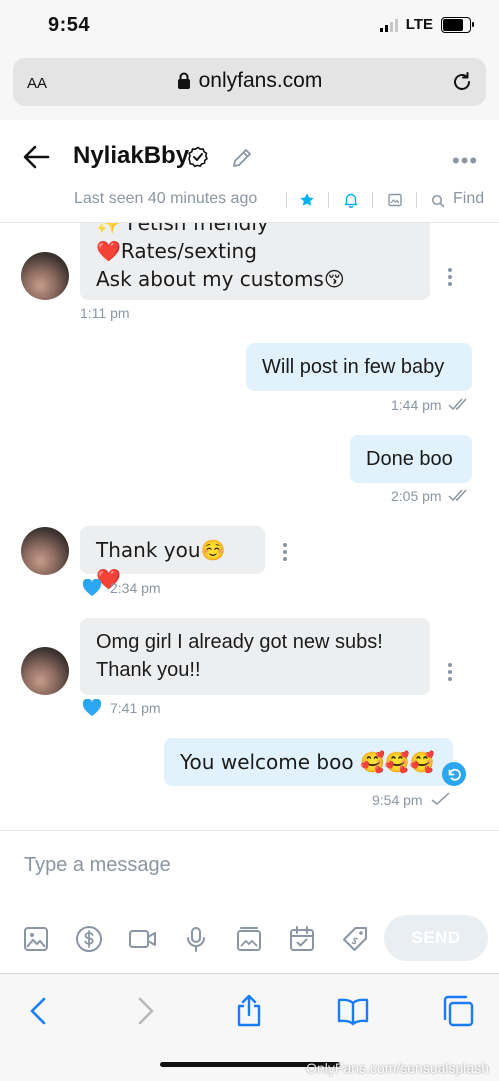 This screenshot has height=1081, width=499. Describe the element at coordinates (242, 158) in the screenshot. I see `edit-pencil-icon` at that location.